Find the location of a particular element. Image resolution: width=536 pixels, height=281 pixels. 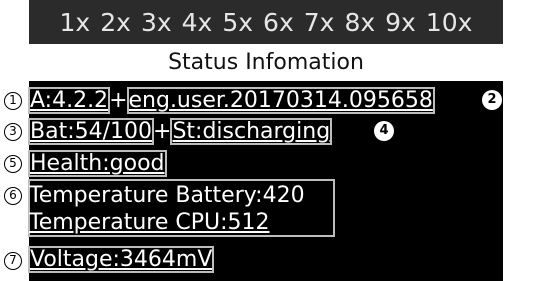

android-version: A:4.2.2 is located at coordinates (69, 100).